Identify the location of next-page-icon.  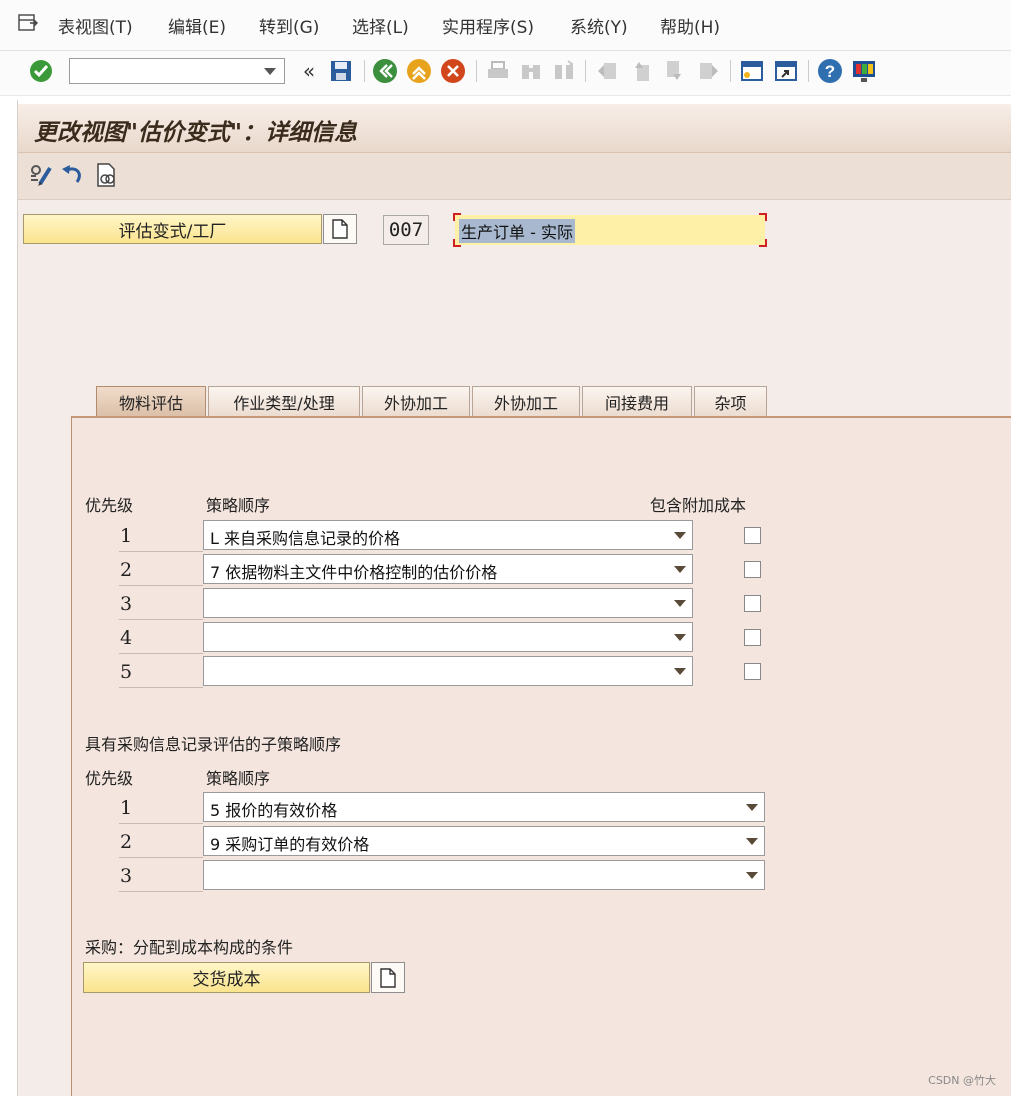
(675, 71).